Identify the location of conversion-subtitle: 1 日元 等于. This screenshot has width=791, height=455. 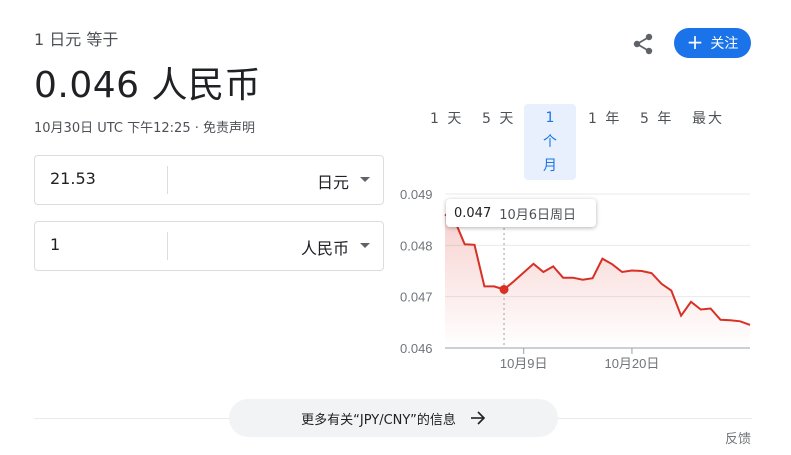
(76, 39).